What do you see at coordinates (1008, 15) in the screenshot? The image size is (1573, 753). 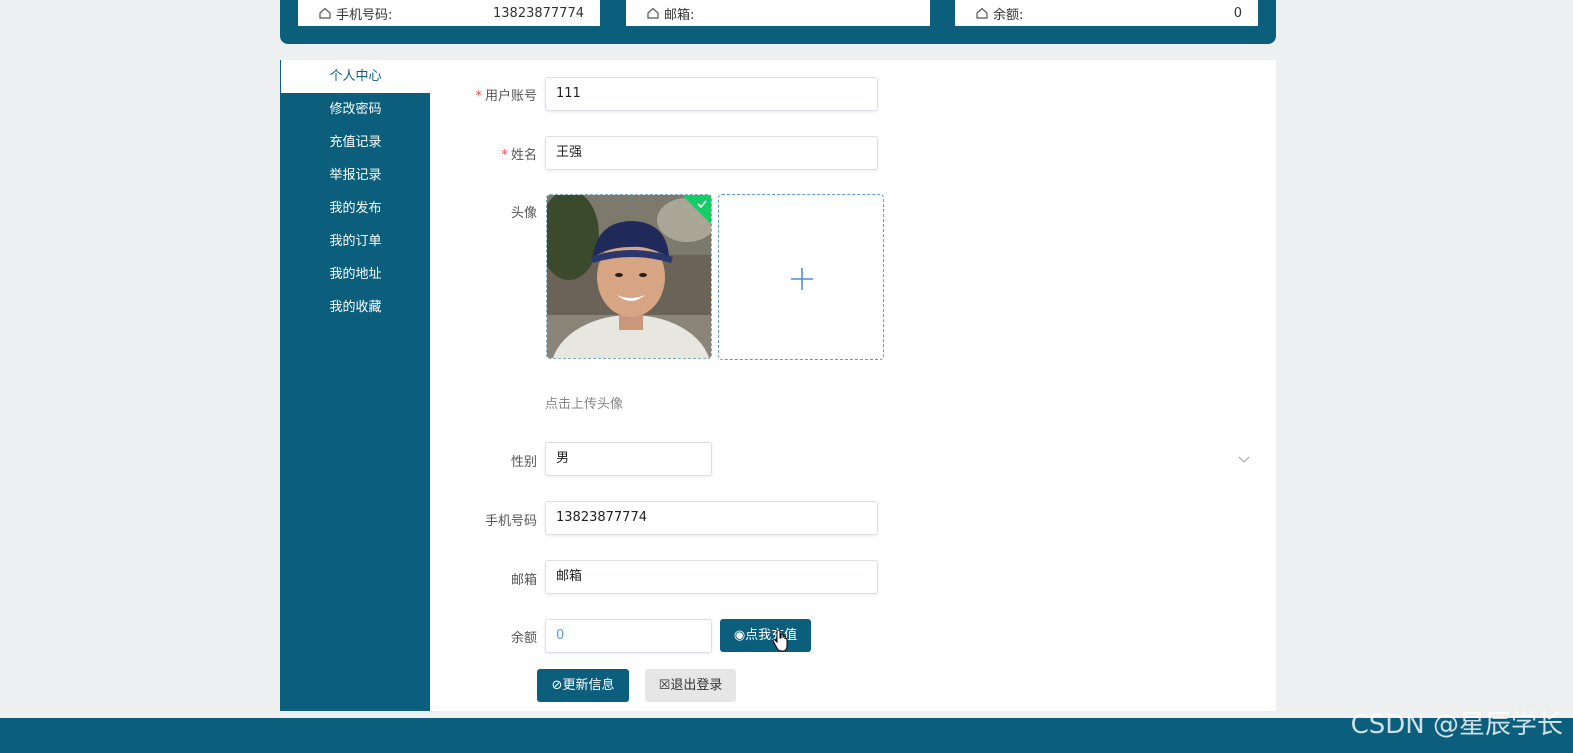 I see `header-balance-label: 余额:` at bounding box center [1008, 15].